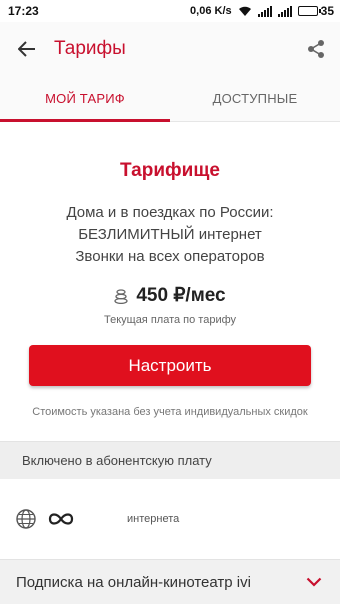 The height and width of the screenshot is (604, 340). Describe the element at coordinates (327, 11) in the screenshot. I see `battery-level: 35` at that location.